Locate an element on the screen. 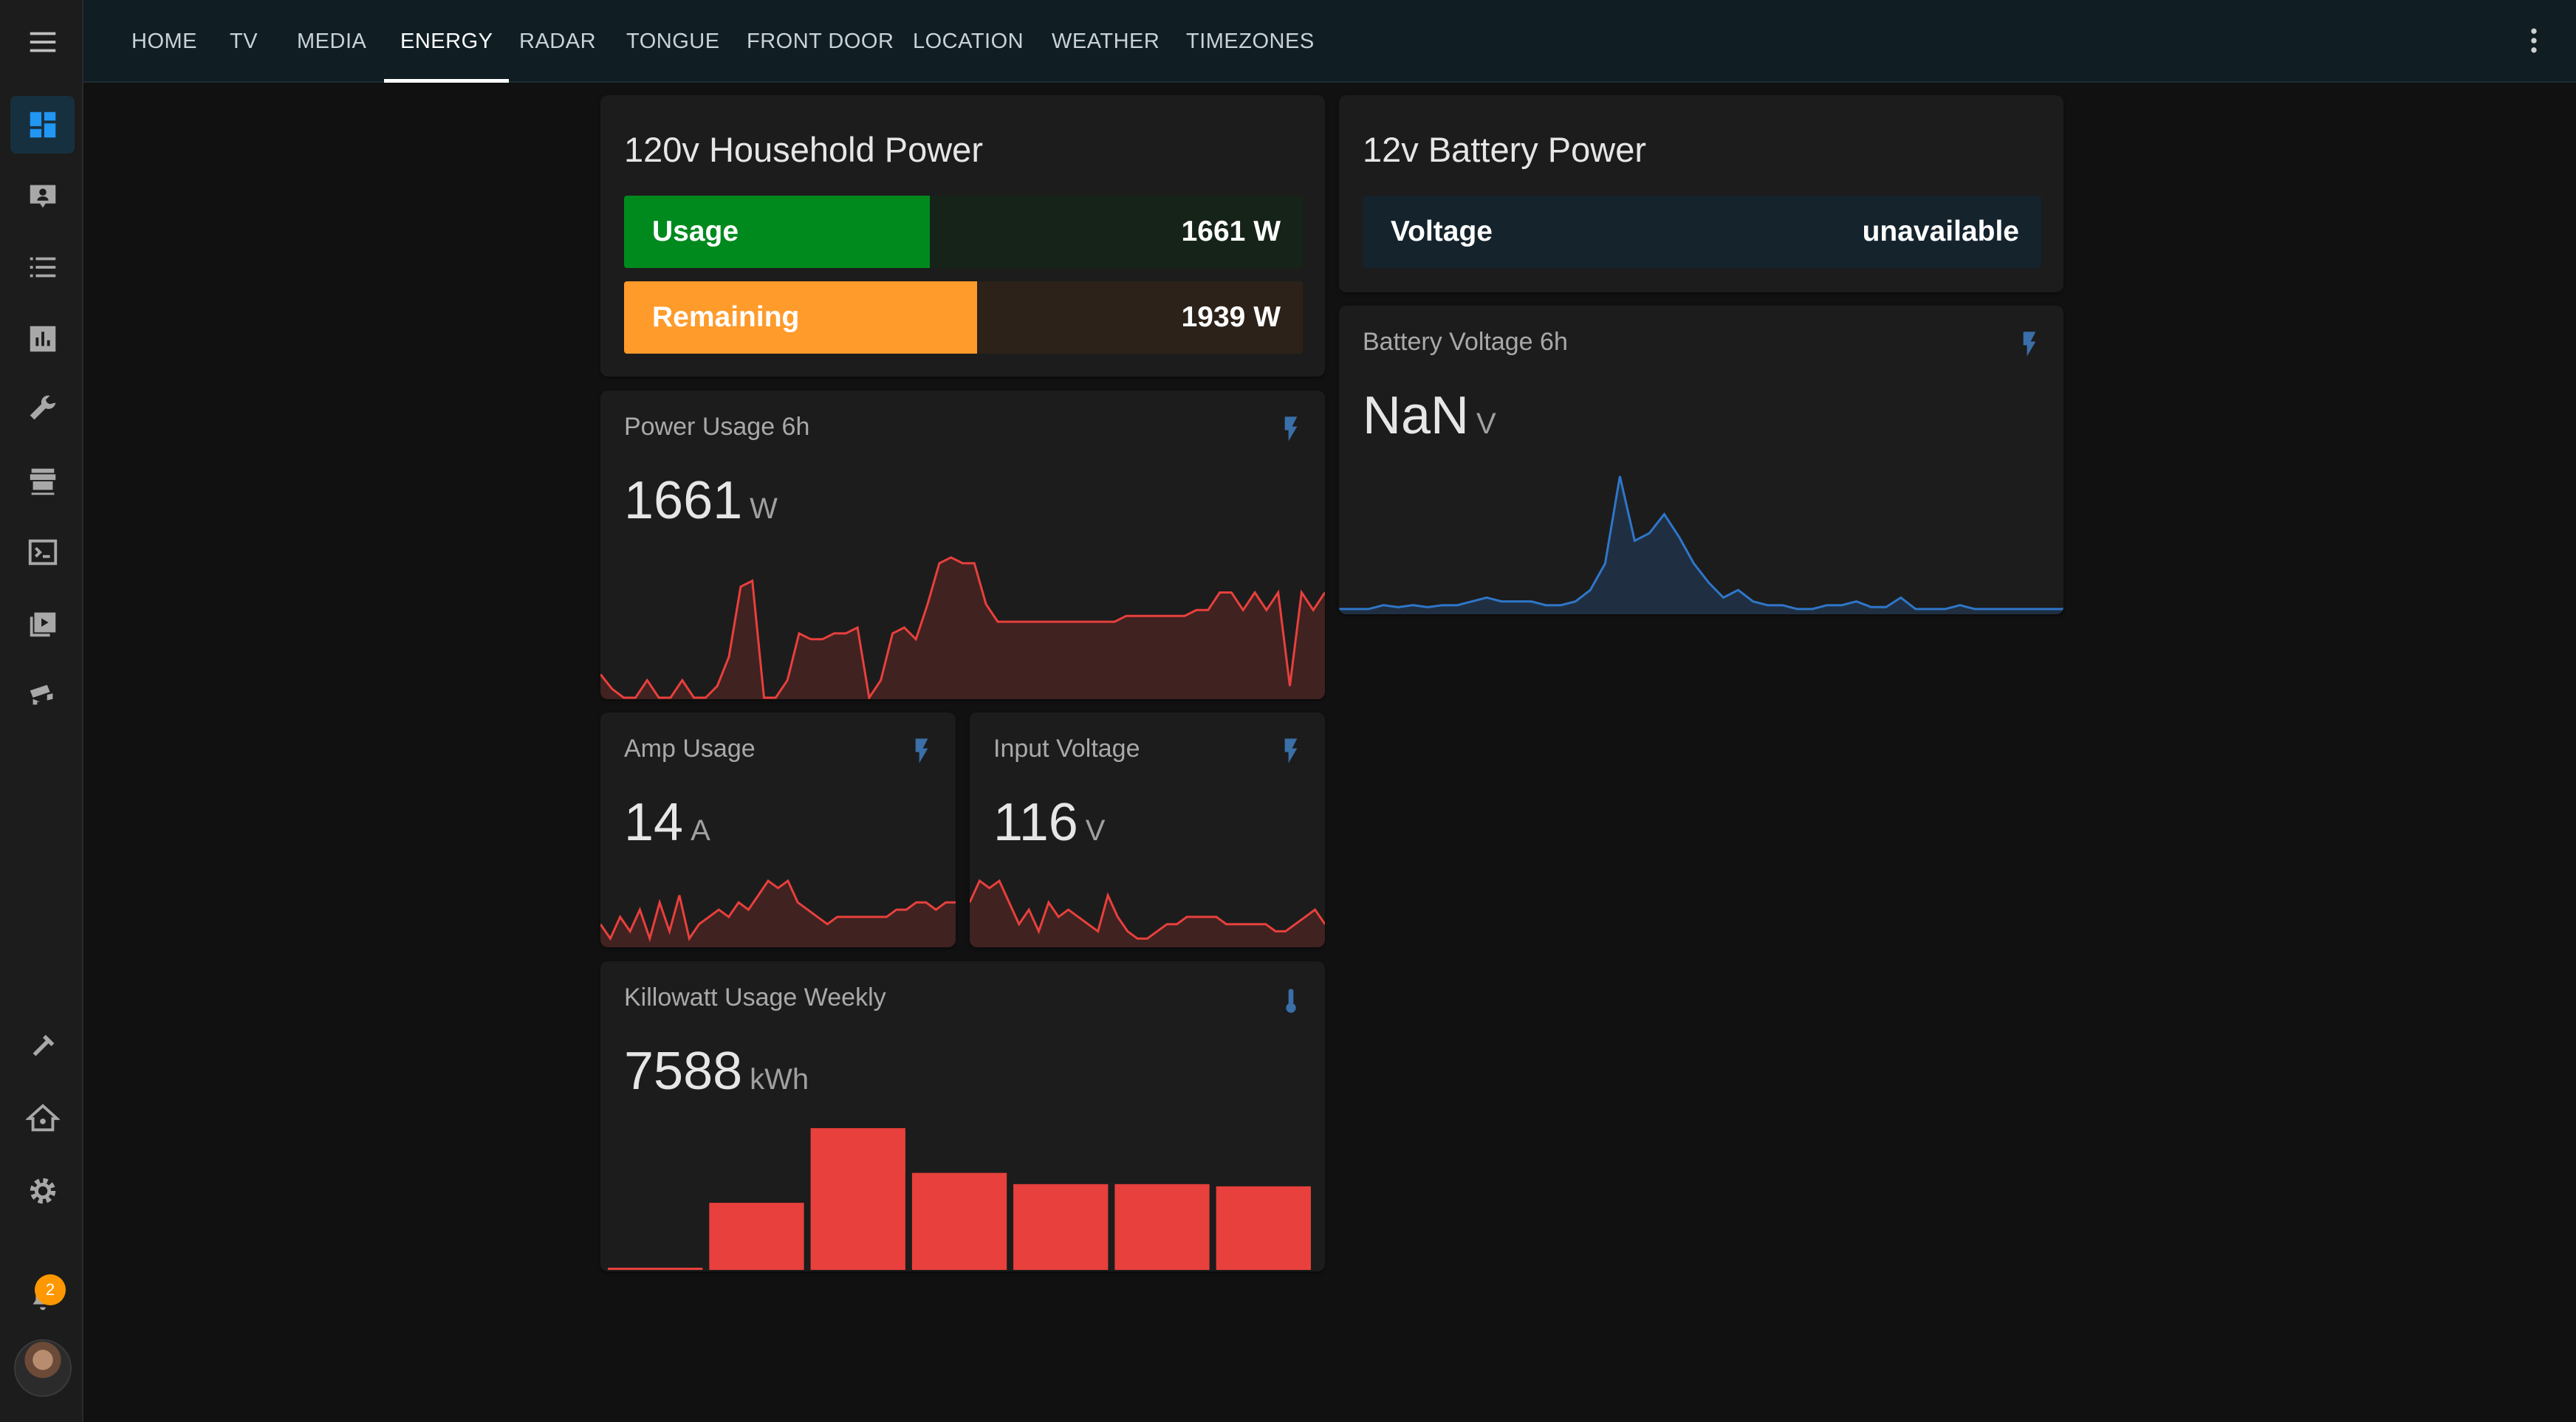  sidebar: 2 is located at coordinates (41, 711).